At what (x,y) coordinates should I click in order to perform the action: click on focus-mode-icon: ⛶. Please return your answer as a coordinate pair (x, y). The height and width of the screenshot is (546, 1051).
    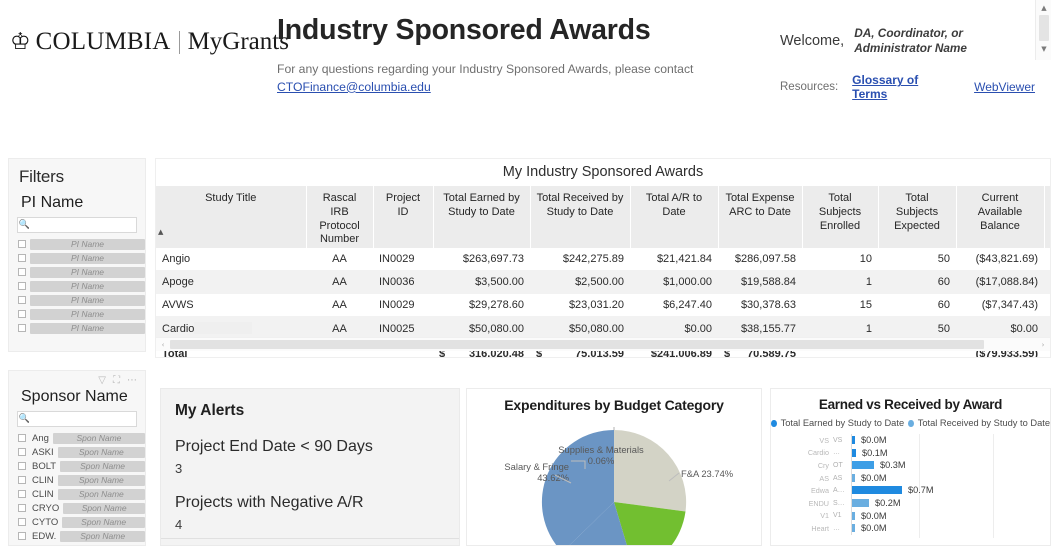
    Looking at the image, I should click on (116, 381).